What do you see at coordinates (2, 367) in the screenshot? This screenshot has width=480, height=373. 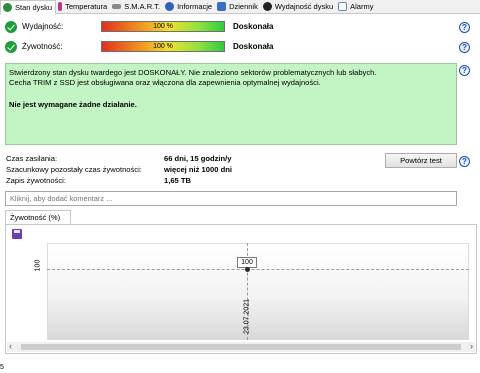 I see `stray-text: 5` at bounding box center [2, 367].